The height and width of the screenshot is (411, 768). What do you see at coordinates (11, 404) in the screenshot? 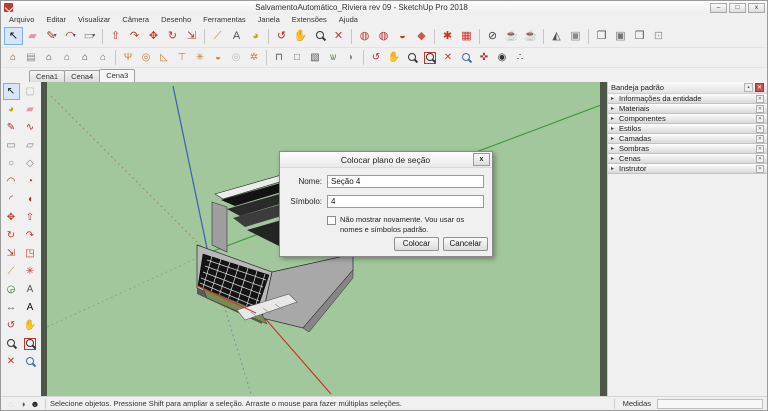
I see `geolocation-icon: ◌` at bounding box center [11, 404].